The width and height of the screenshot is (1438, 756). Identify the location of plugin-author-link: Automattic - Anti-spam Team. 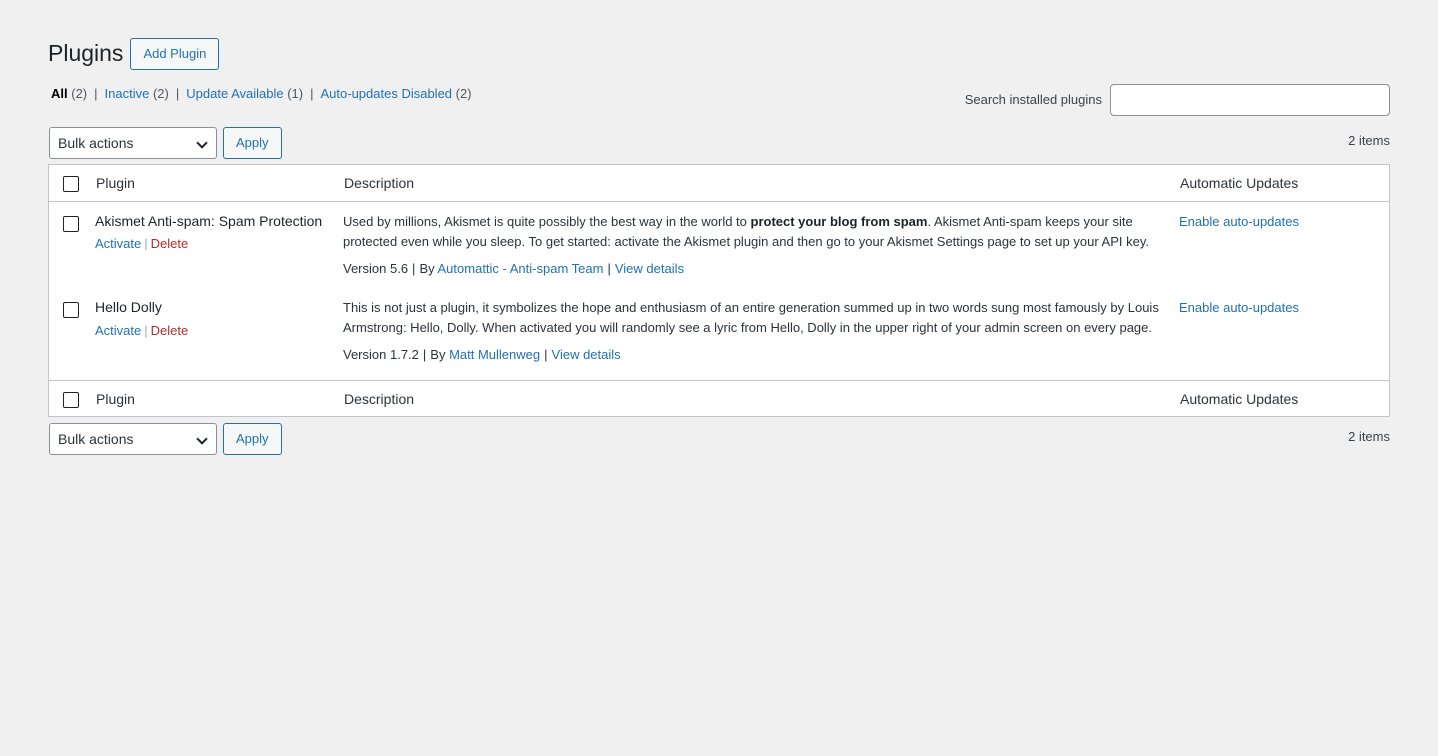
(521, 268).